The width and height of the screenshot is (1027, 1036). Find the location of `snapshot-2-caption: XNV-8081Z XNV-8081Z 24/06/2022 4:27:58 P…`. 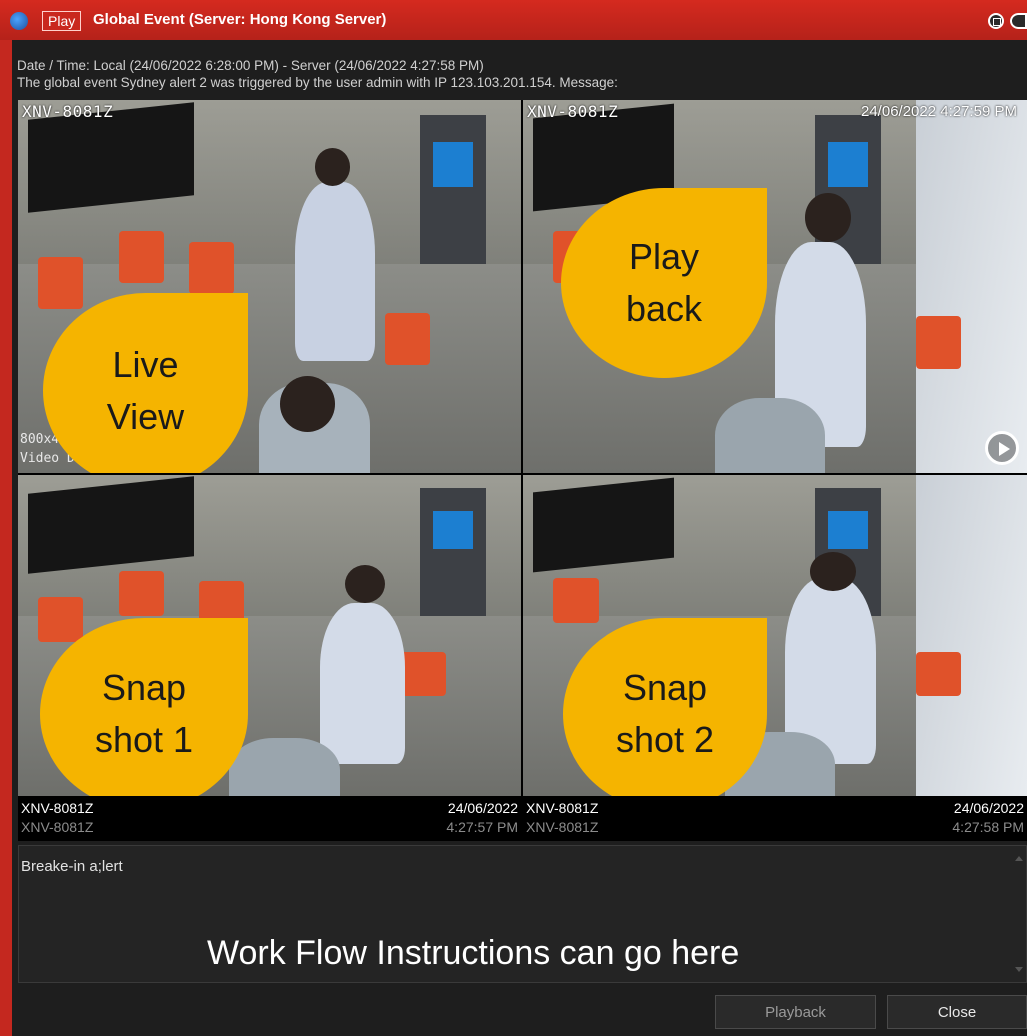

snapshot-2-caption: XNV-8081Z XNV-8081Z 24/06/2022 4:27:58 P… is located at coordinates (775, 818).